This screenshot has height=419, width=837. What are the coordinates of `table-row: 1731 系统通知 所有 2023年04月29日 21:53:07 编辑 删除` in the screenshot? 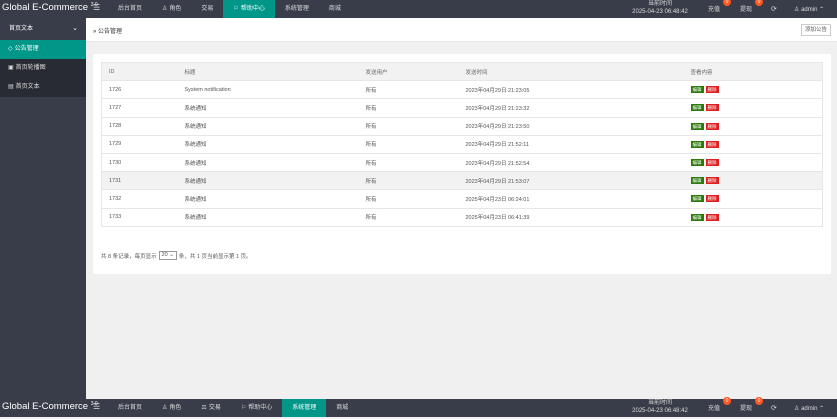 It's located at (462, 181).